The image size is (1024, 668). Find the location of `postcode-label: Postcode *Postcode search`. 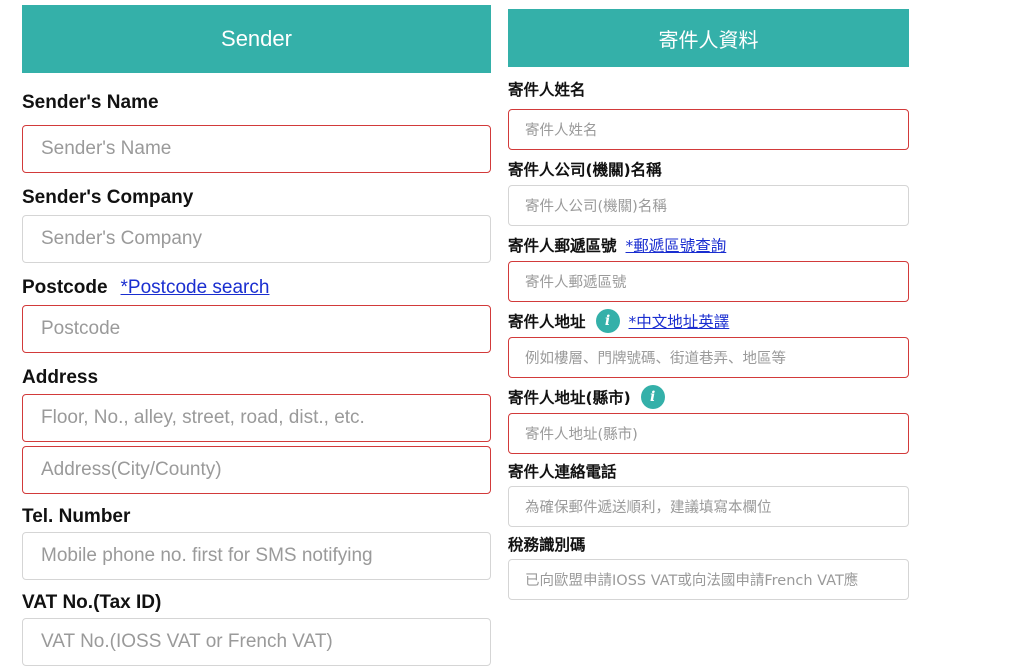

postcode-label: Postcode *Postcode search is located at coordinates (146, 288).